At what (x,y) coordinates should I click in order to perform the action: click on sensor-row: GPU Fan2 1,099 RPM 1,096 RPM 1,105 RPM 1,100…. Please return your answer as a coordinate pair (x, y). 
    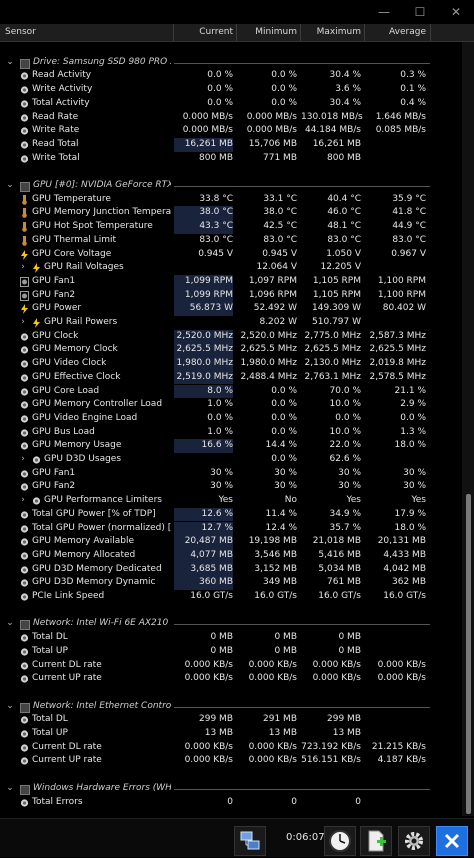
    Looking at the image, I should click on (216, 295).